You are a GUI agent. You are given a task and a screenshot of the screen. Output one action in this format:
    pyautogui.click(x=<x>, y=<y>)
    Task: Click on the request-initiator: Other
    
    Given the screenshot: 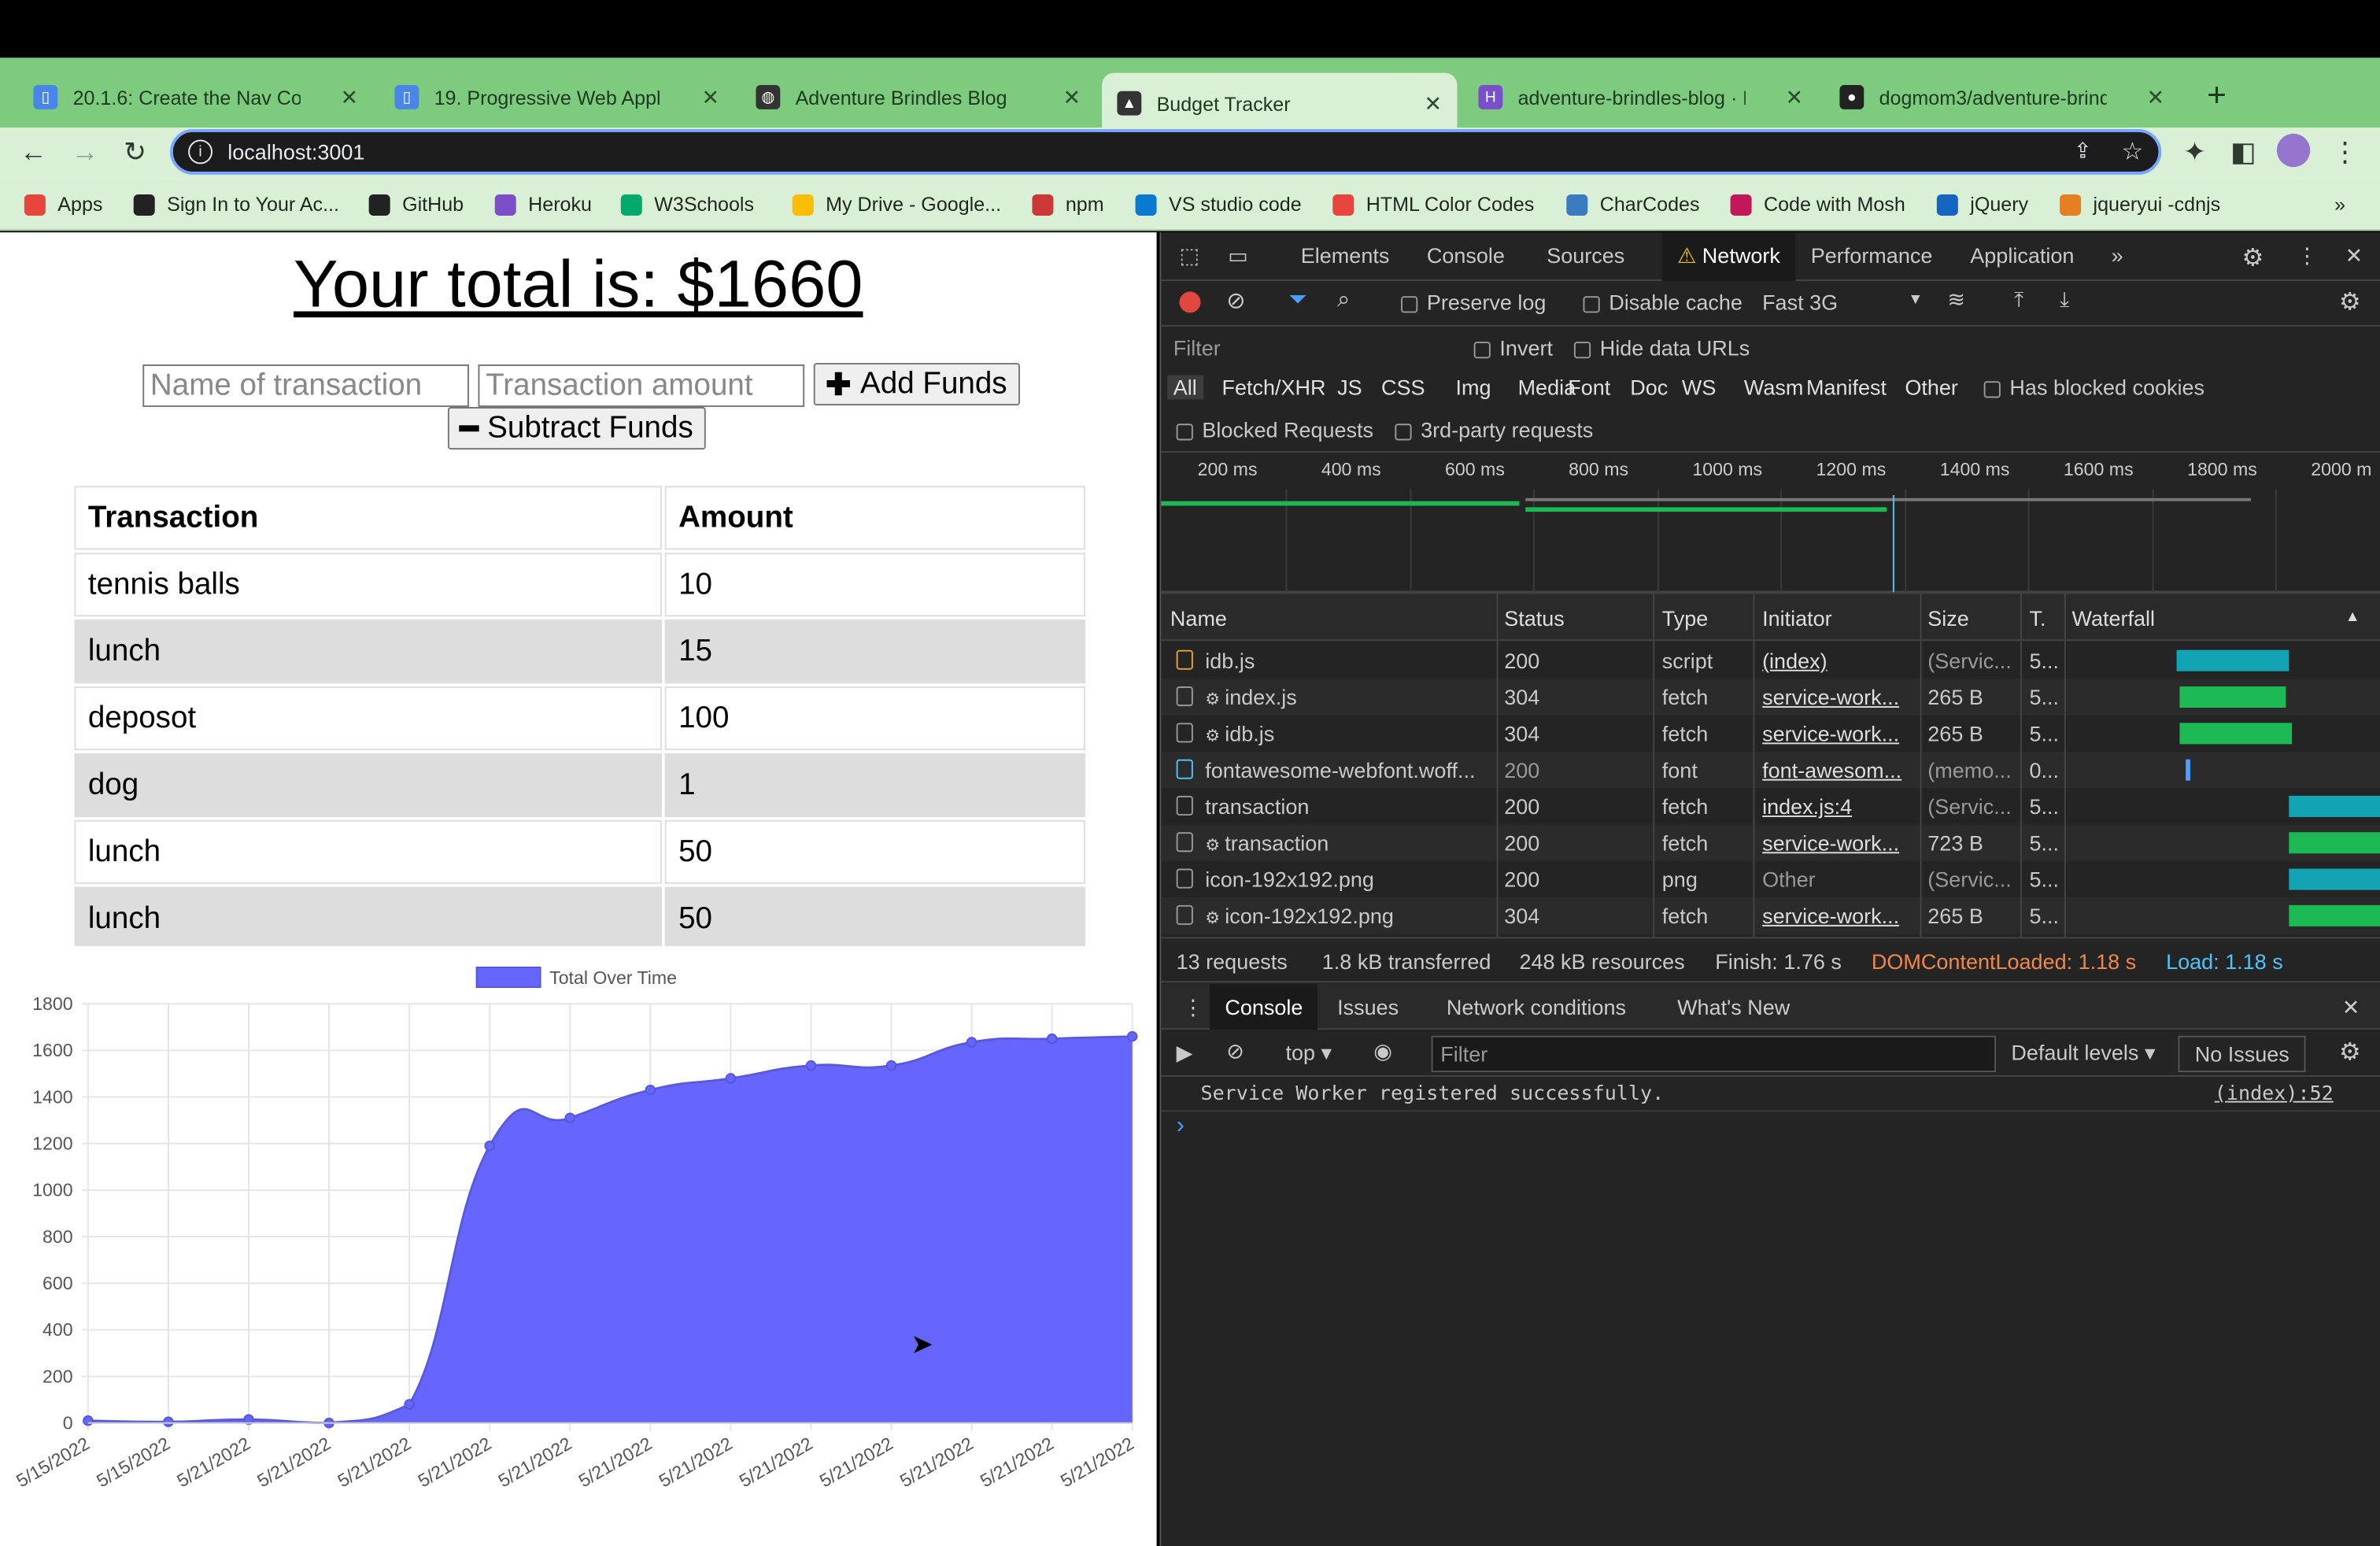 What is the action you would take?
    pyautogui.click(x=1838, y=880)
    